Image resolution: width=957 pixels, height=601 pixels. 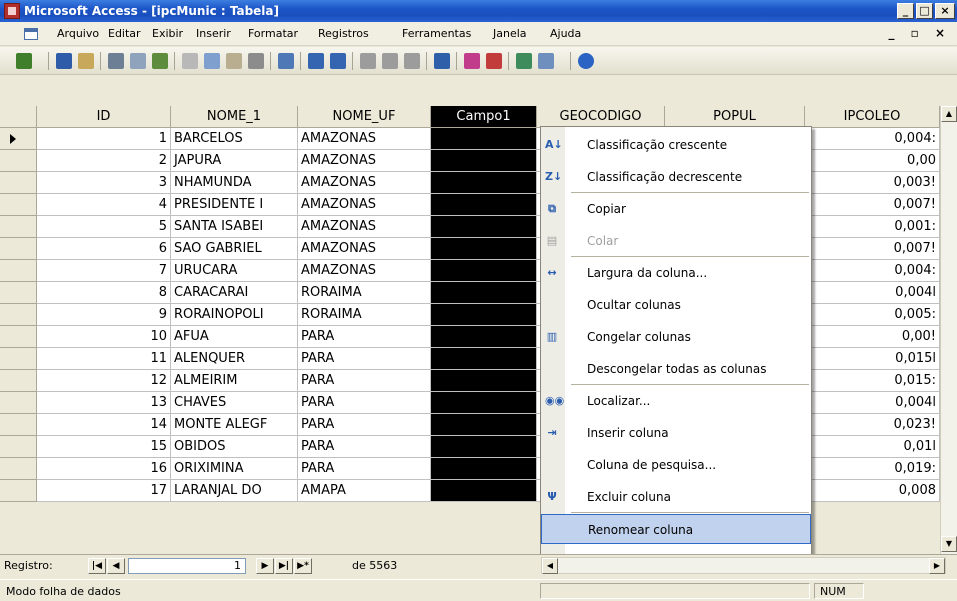 What do you see at coordinates (18, 117) in the screenshot?
I see `select-all-corner` at bounding box center [18, 117].